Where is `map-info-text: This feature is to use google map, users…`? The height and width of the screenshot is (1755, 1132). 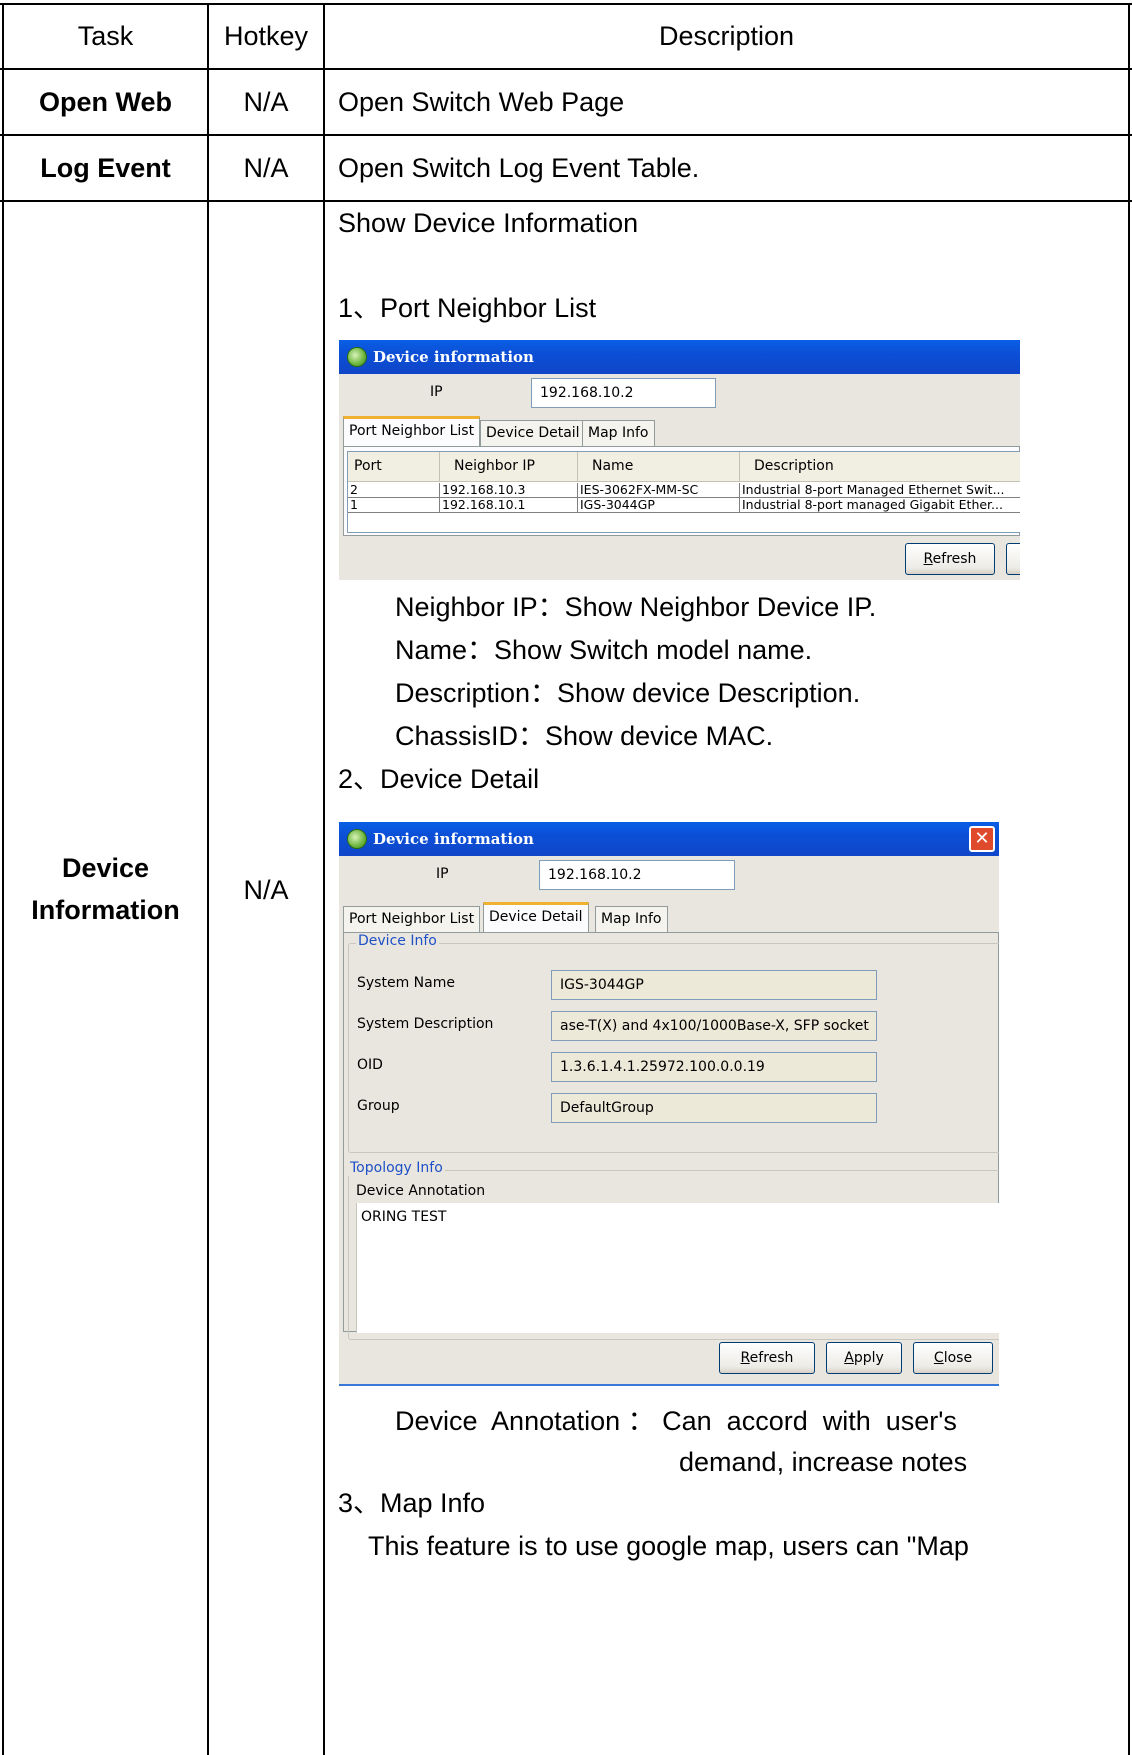
map-info-text: This feature is to use google map, users… is located at coordinates (668, 1546).